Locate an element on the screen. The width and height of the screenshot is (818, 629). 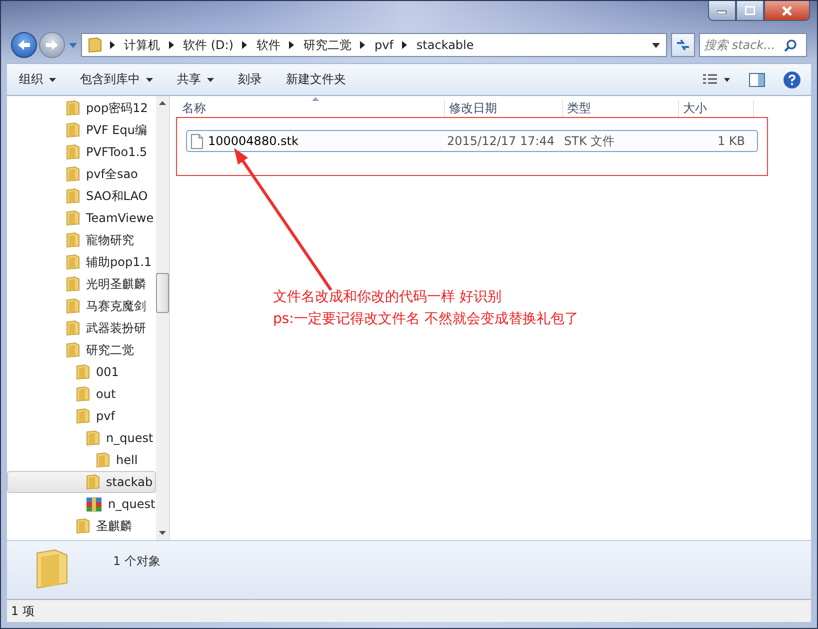
tree-item: 001 is located at coordinates (81, 372).